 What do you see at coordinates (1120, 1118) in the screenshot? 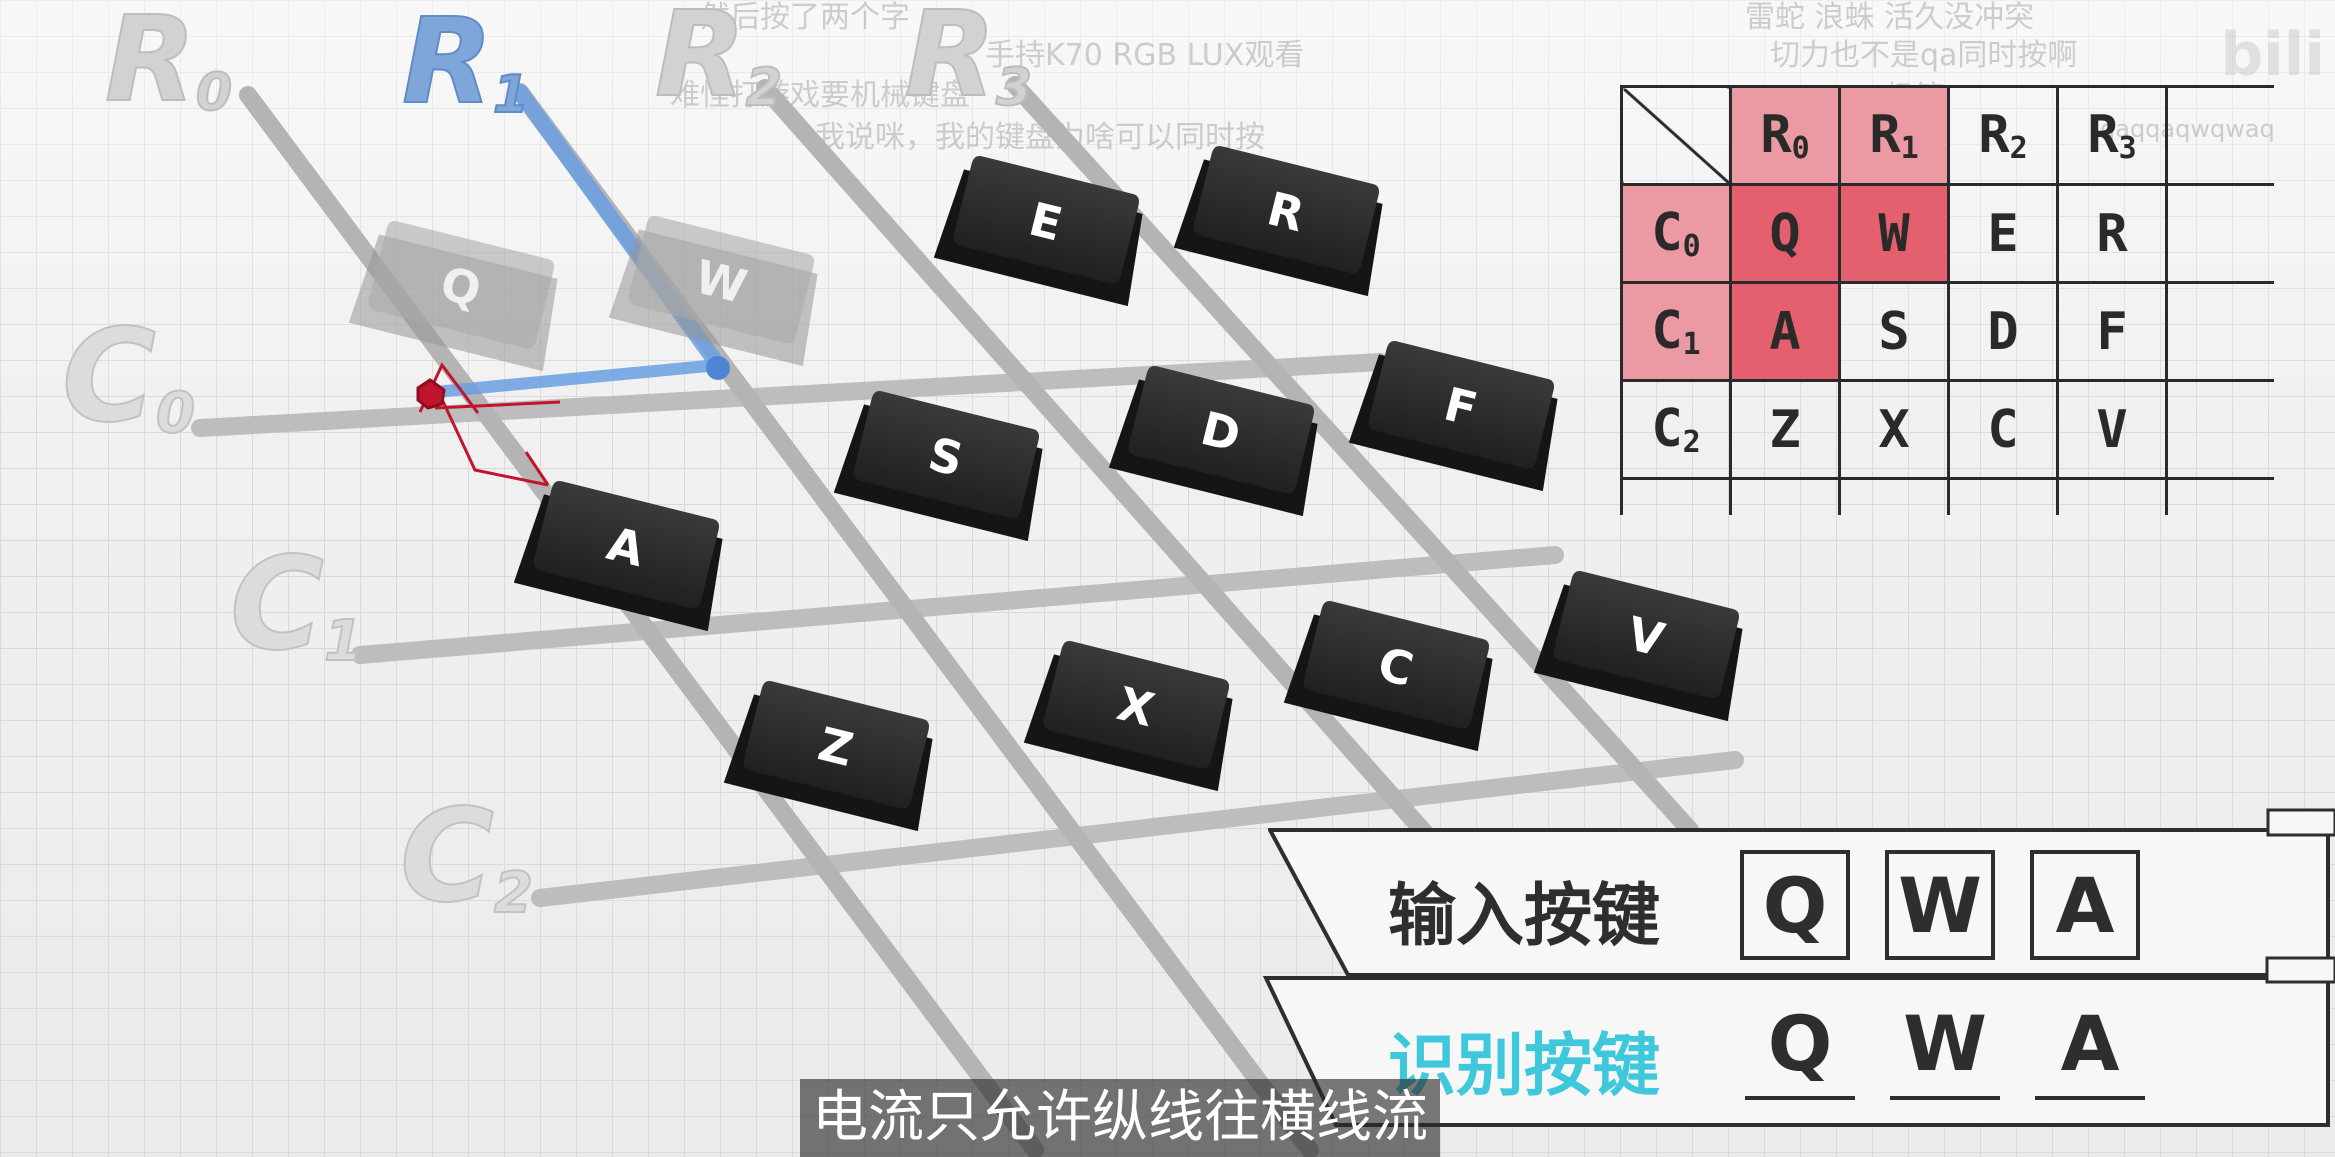
I see `video-subtitle: 电流只允许纵线往横线流` at bounding box center [1120, 1118].